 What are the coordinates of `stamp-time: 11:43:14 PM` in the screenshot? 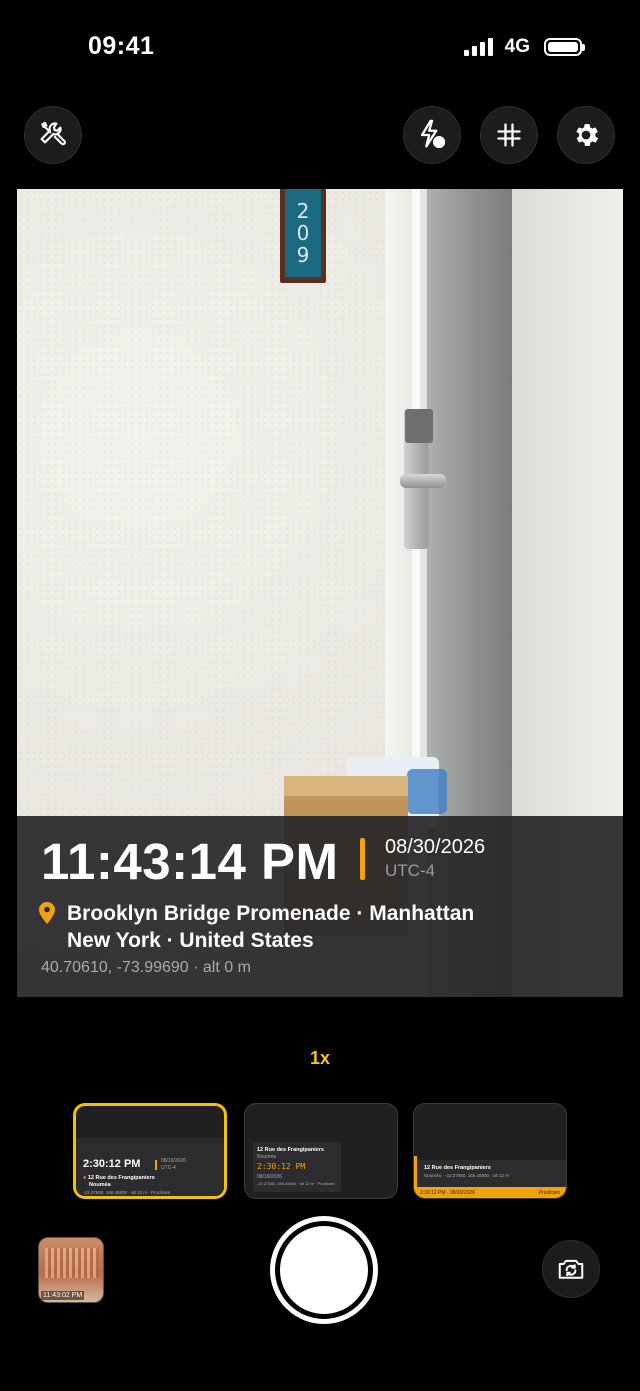 It's located at (190, 861).